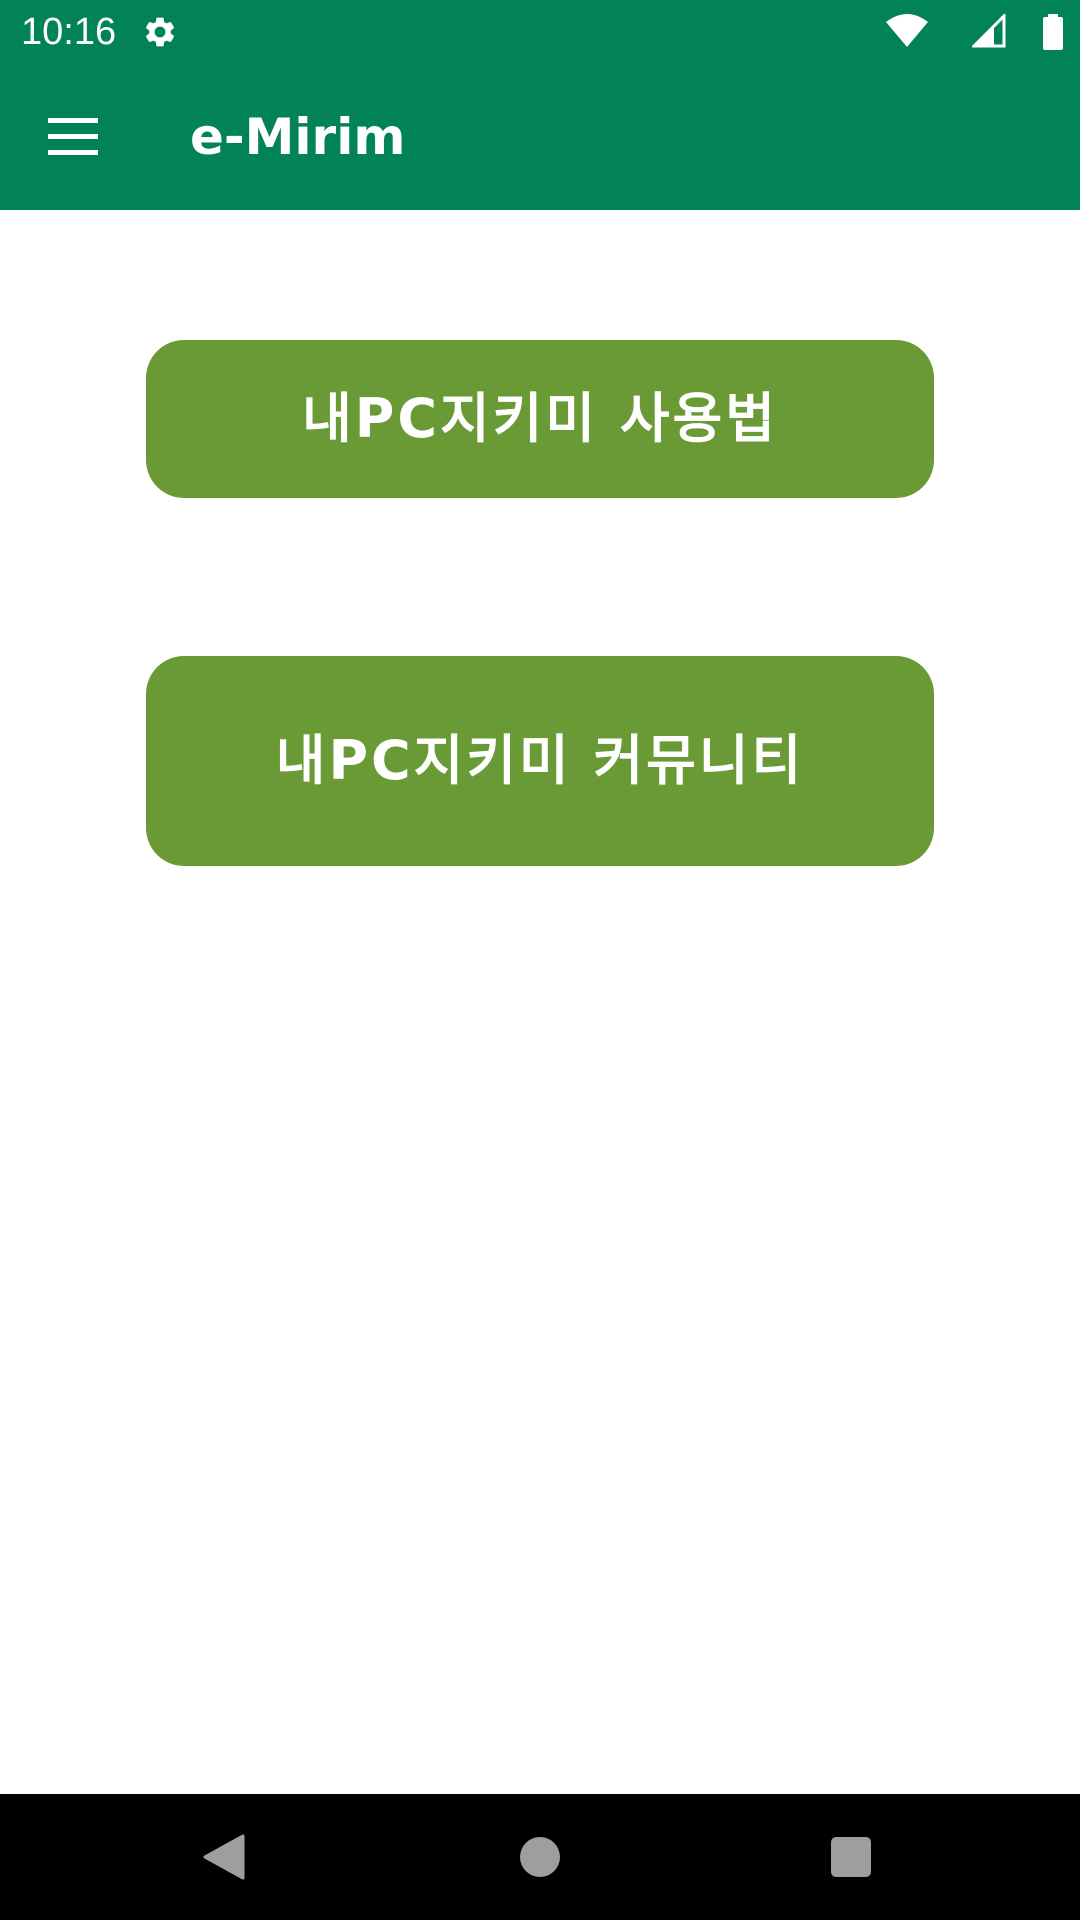  What do you see at coordinates (298, 137) in the screenshot?
I see `page-title: e-Mirim` at bounding box center [298, 137].